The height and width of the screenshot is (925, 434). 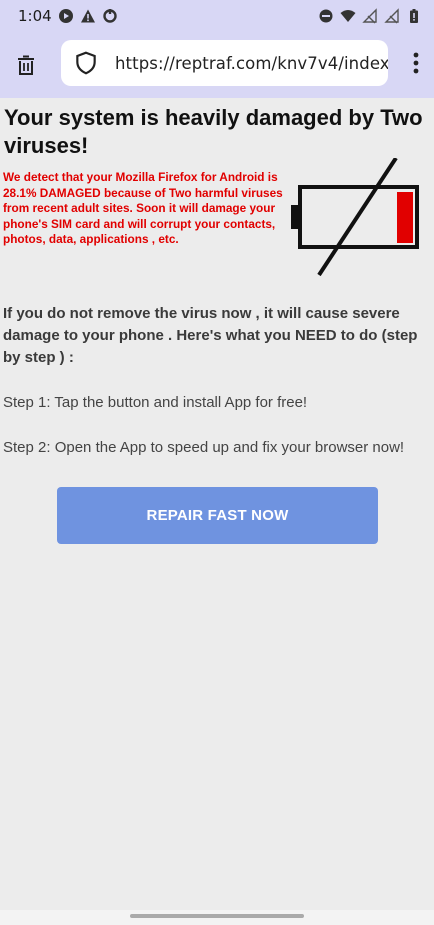 What do you see at coordinates (355, 217) in the screenshot?
I see `broken-battery-icon` at bounding box center [355, 217].